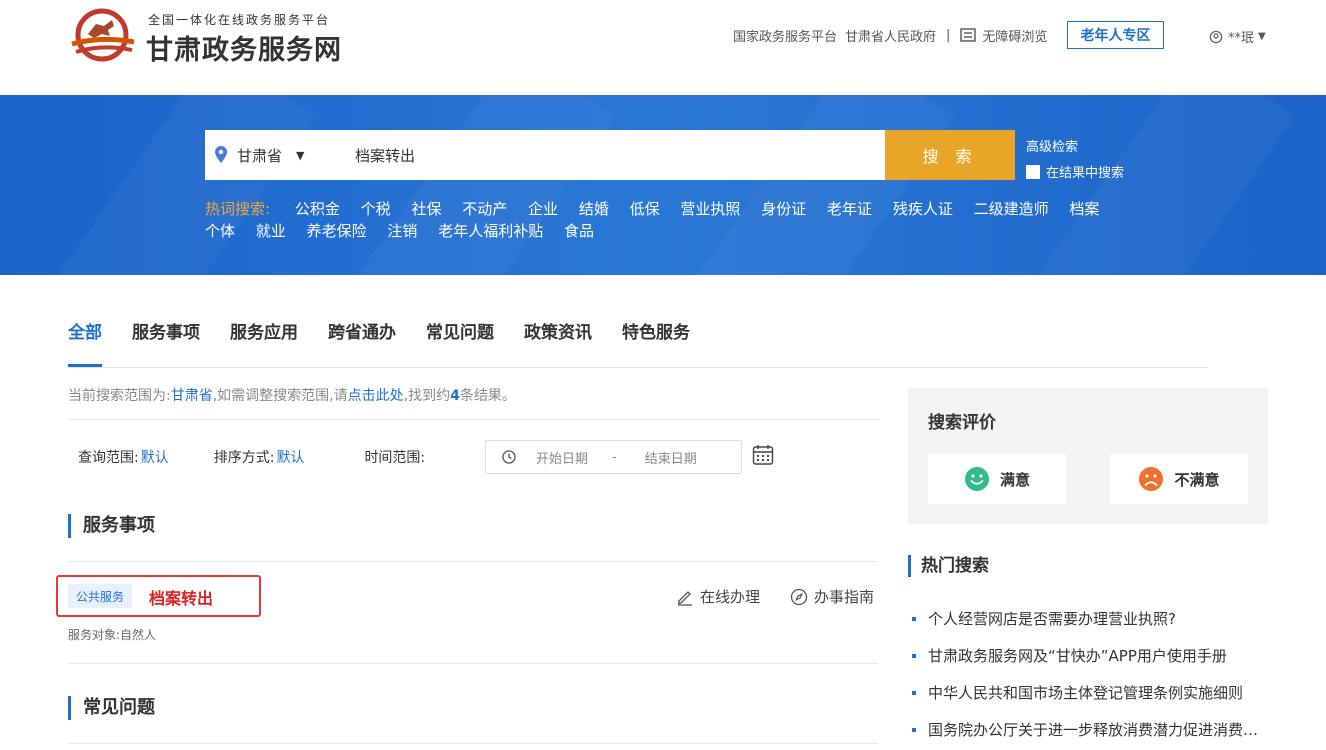  I want to click on hot-search-link: 个人经营网店是否需要办理营业执照?, so click(1052, 618).